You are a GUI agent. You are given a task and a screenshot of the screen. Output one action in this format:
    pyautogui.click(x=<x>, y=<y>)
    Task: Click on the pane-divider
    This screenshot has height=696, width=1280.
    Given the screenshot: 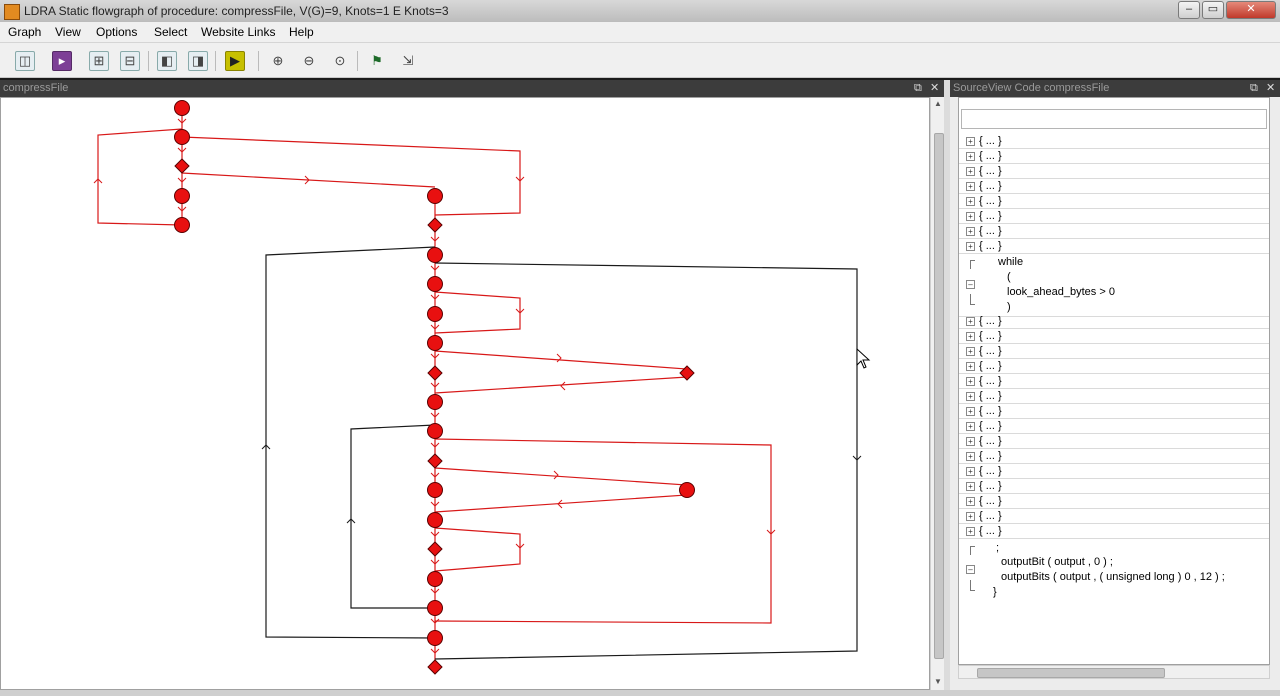 What is the action you would take?
    pyautogui.click(x=947, y=388)
    